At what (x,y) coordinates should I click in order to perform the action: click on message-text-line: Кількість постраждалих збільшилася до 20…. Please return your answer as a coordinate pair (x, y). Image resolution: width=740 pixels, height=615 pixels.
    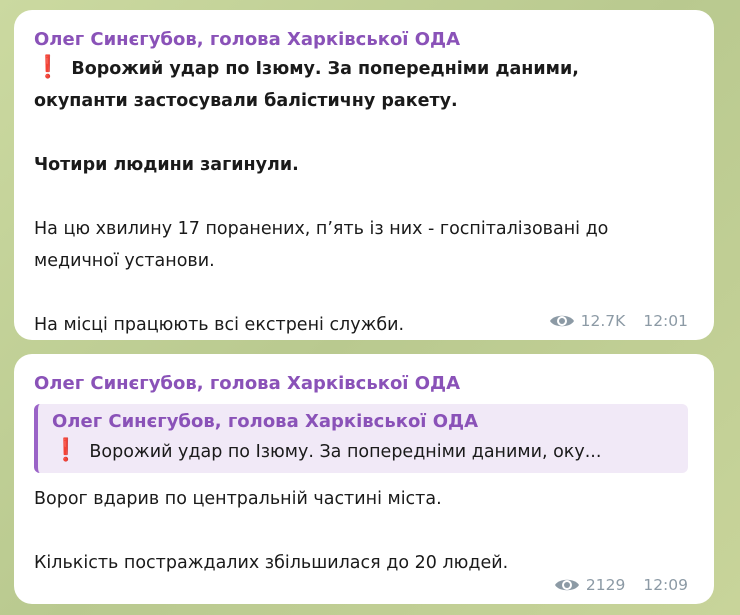
    Looking at the image, I should click on (271, 563).